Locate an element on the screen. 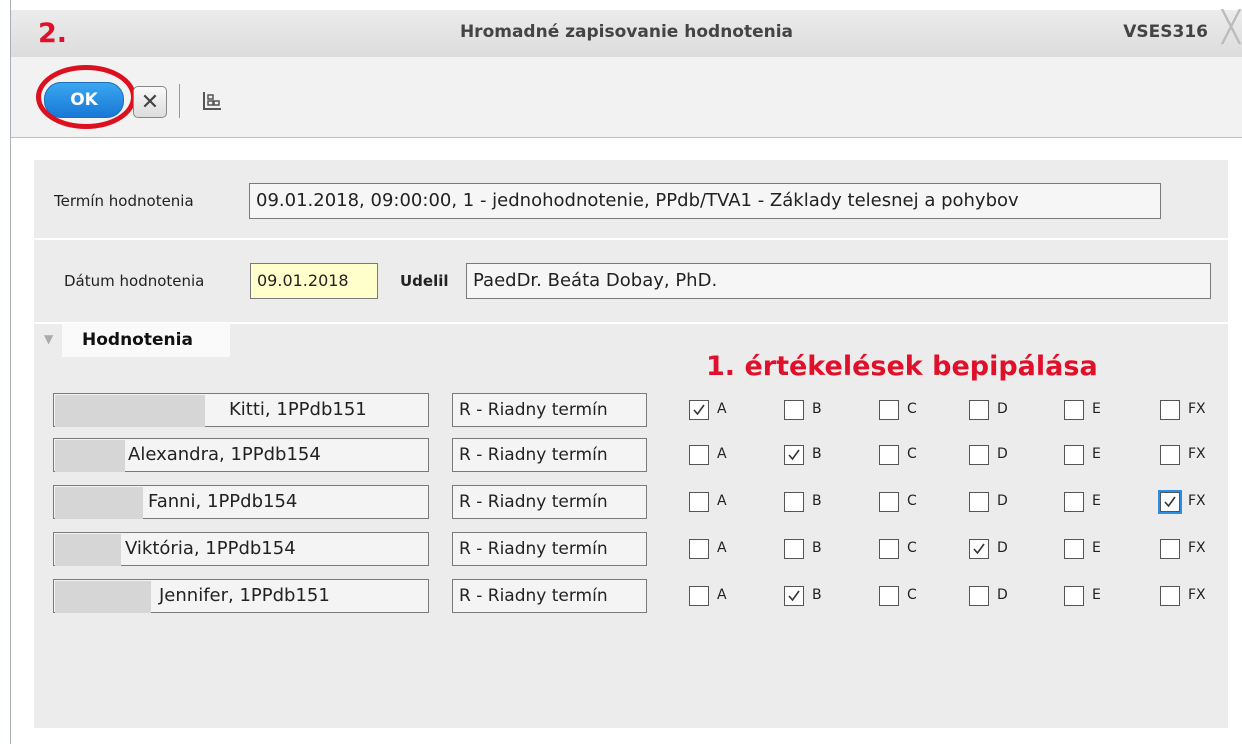 The width and height of the screenshot is (1242, 744). collapse-toggle-icon: ▼ is located at coordinates (48, 339).